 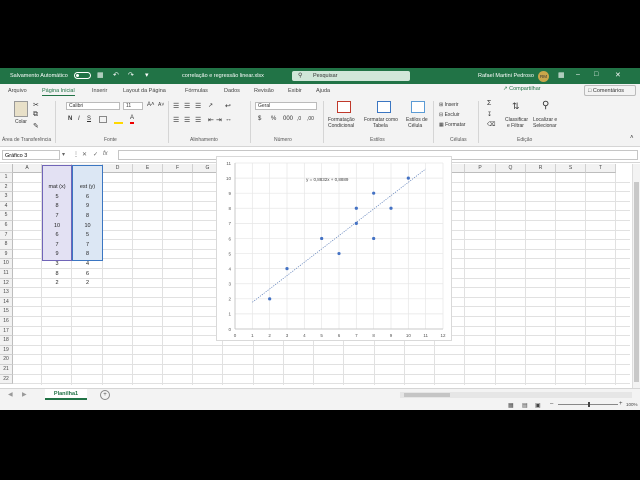 What do you see at coordinates (161, 105) in the screenshot?
I see `decrease-font-icon: A˅` at bounding box center [161, 105].